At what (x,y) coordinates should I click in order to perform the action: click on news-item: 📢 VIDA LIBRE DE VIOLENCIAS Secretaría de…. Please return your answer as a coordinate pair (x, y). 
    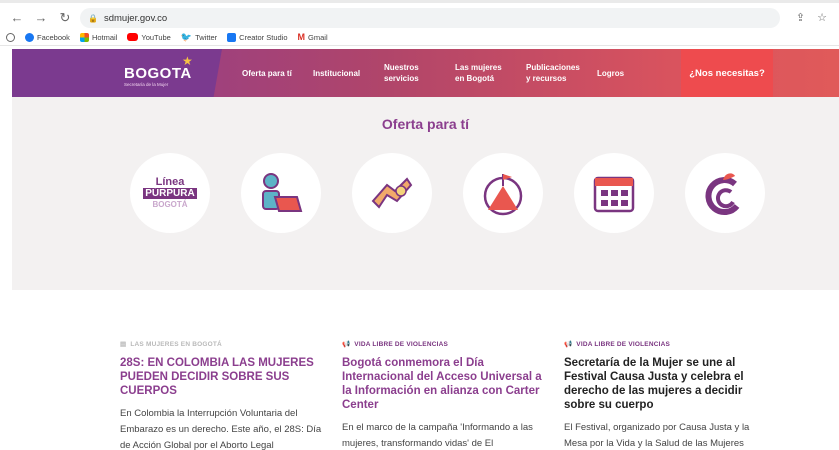
    Looking at the image, I should click on (666, 395).